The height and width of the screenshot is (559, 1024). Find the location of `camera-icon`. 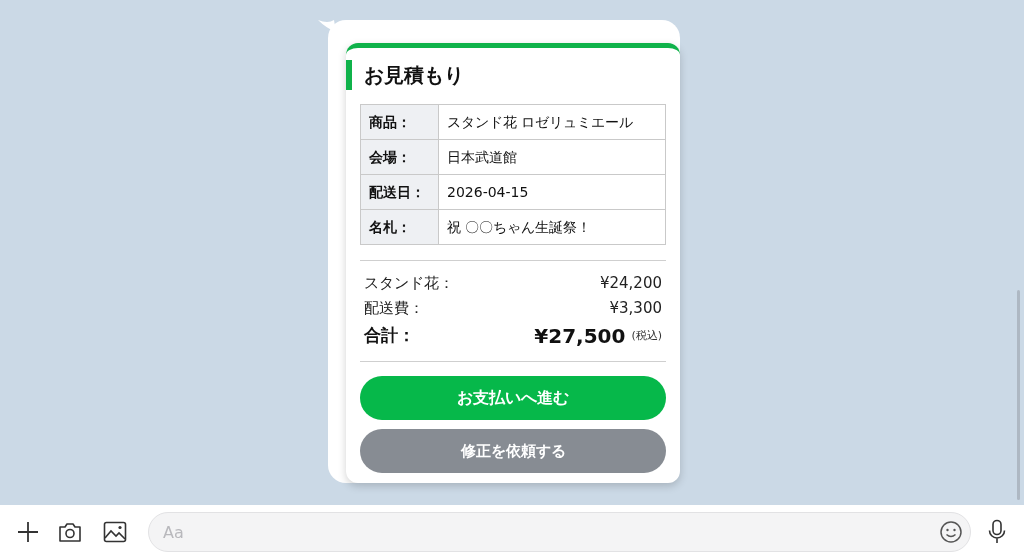

camera-icon is located at coordinates (70, 532).